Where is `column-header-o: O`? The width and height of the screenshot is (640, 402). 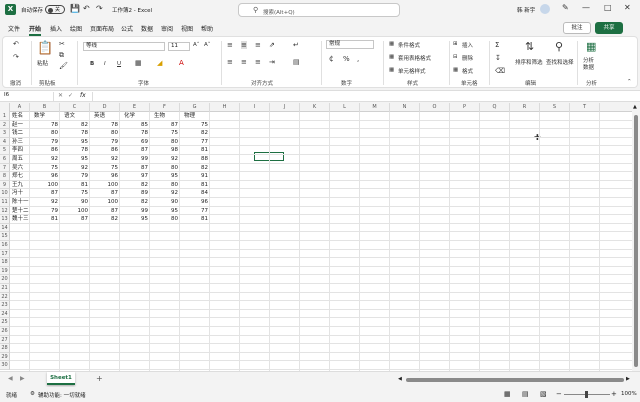 column-header-o: O is located at coordinates (435, 107).